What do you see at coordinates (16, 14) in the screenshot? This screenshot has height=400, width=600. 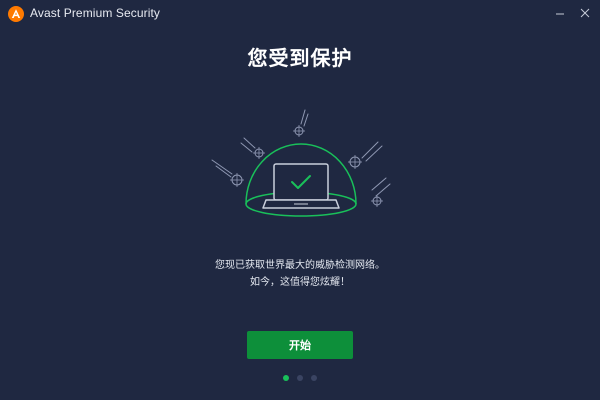 I see `avast-logo-icon` at bounding box center [16, 14].